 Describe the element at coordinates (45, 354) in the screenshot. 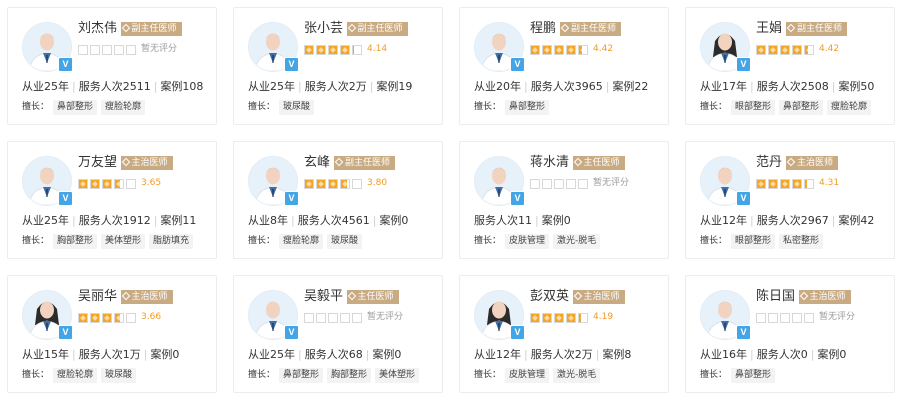

I see `years-practice: 从业15年` at that location.